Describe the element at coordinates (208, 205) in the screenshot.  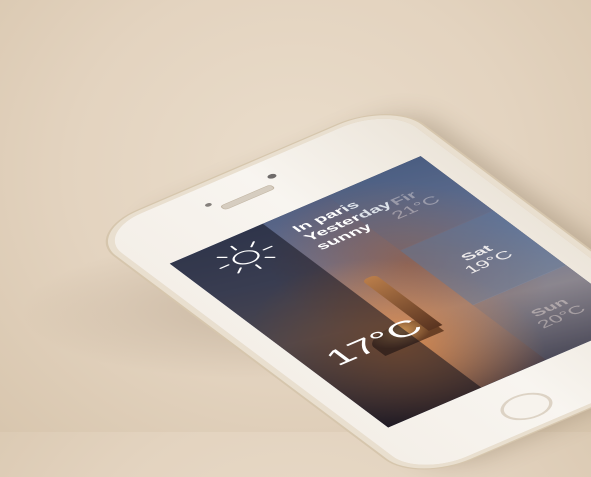
I see `proximity-sensor` at that location.